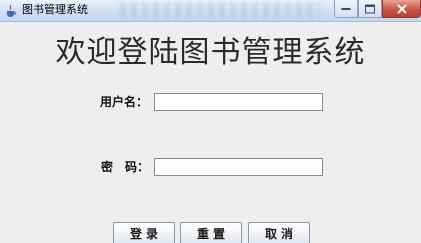 The height and width of the screenshot is (243, 421). I want to click on close-icon, so click(401, 8).